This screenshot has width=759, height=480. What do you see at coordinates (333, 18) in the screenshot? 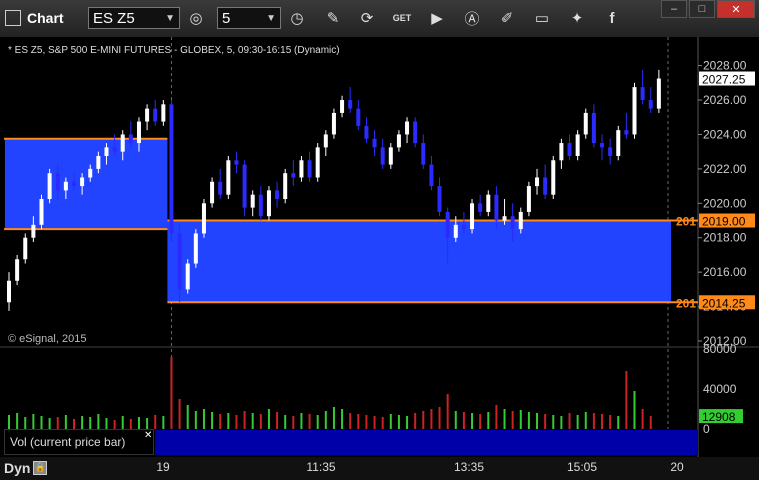
I see `pencil-icon: ✎` at bounding box center [333, 18].